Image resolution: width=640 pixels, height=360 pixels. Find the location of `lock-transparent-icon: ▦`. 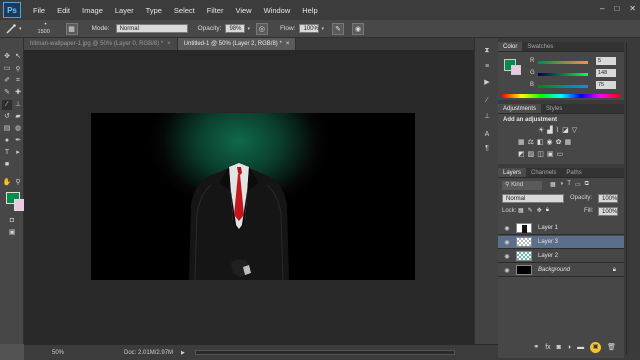

lock-transparent-icon: ▦ is located at coordinates (521, 210).